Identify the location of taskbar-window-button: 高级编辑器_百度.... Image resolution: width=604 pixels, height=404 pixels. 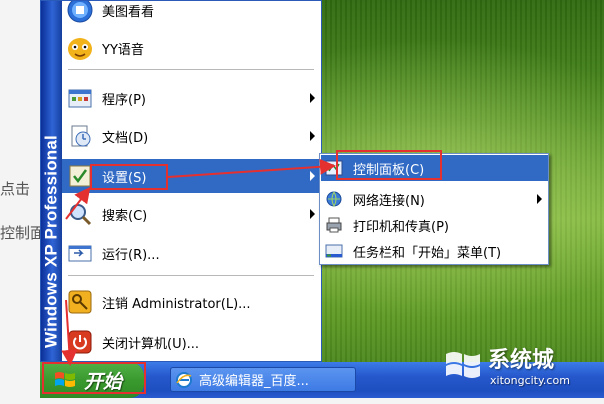
(263, 379).